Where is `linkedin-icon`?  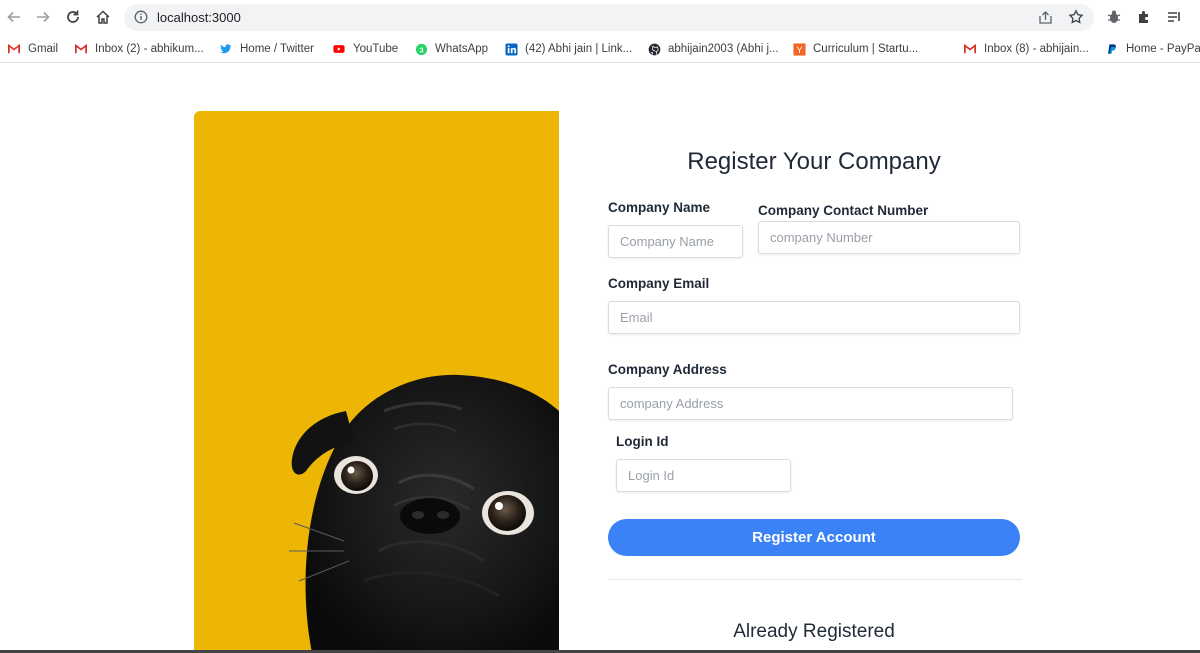 linkedin-icon is located at coordinates (511, 49).